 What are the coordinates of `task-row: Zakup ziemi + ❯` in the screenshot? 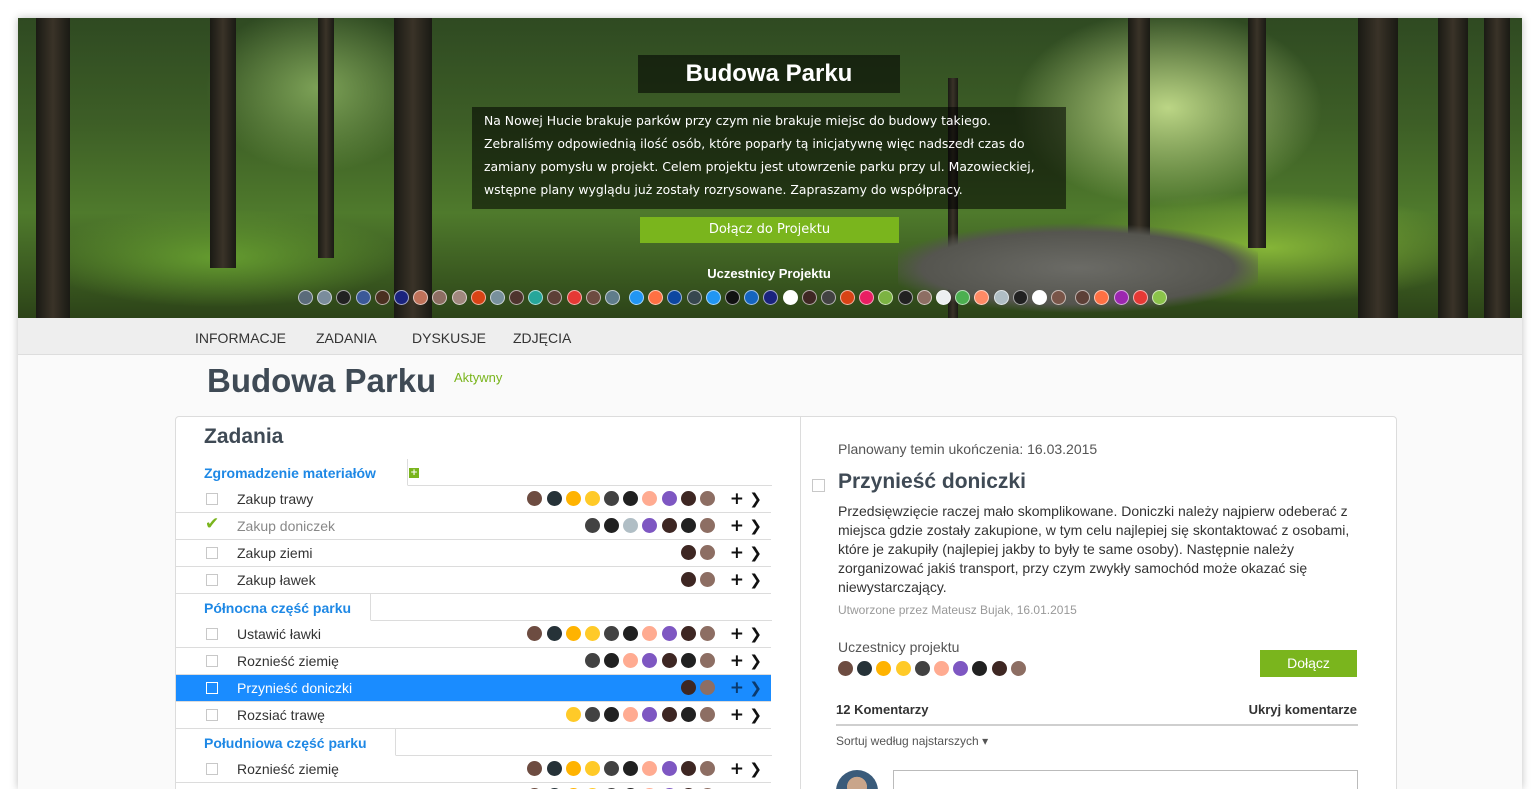 It's located at (473, 553).